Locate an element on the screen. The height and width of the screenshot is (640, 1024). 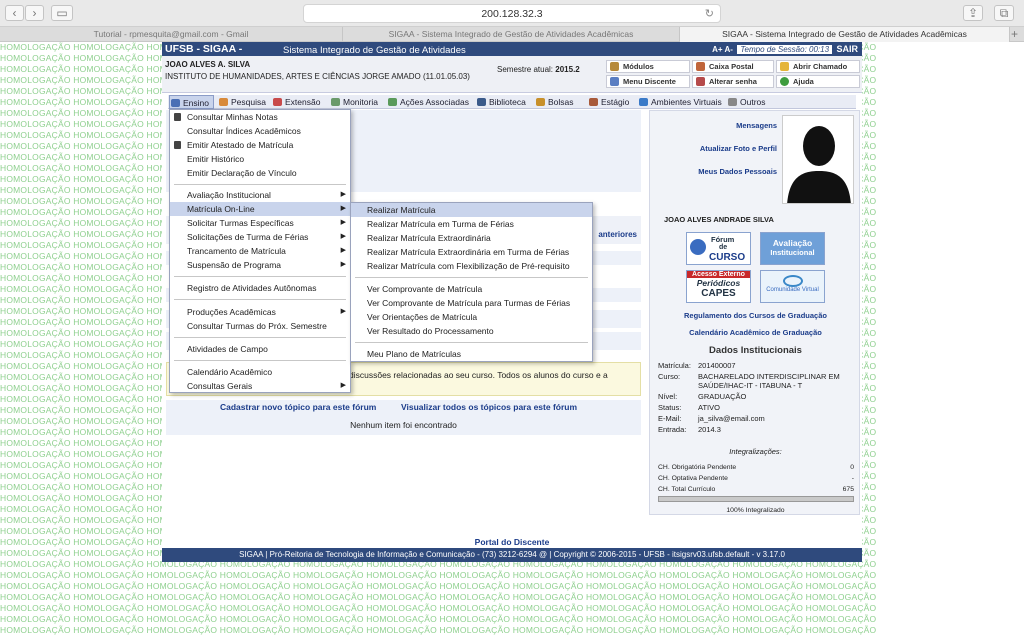
student-full-name: JOAO ALVES ANDRADE SILVA is located at coordinates (719, 219).